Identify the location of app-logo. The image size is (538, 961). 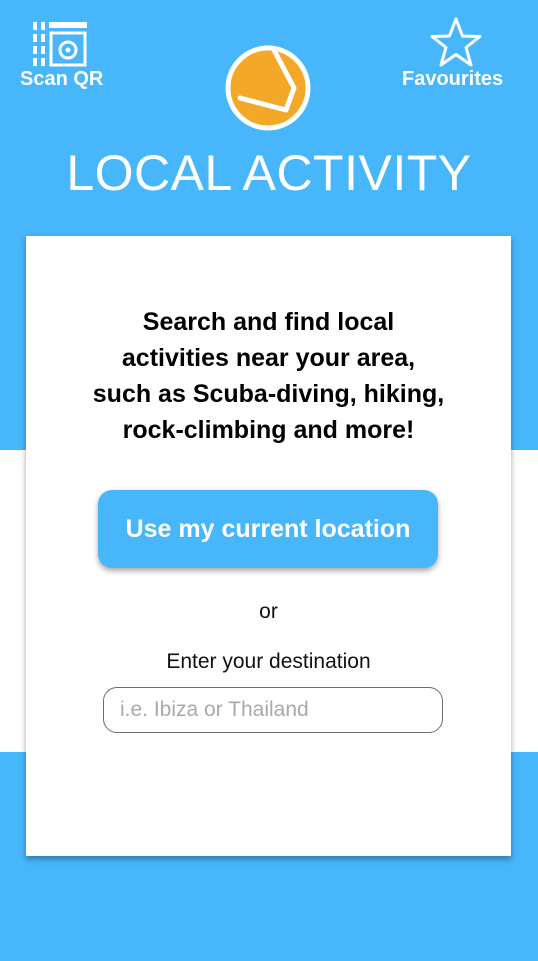
(268, 88).